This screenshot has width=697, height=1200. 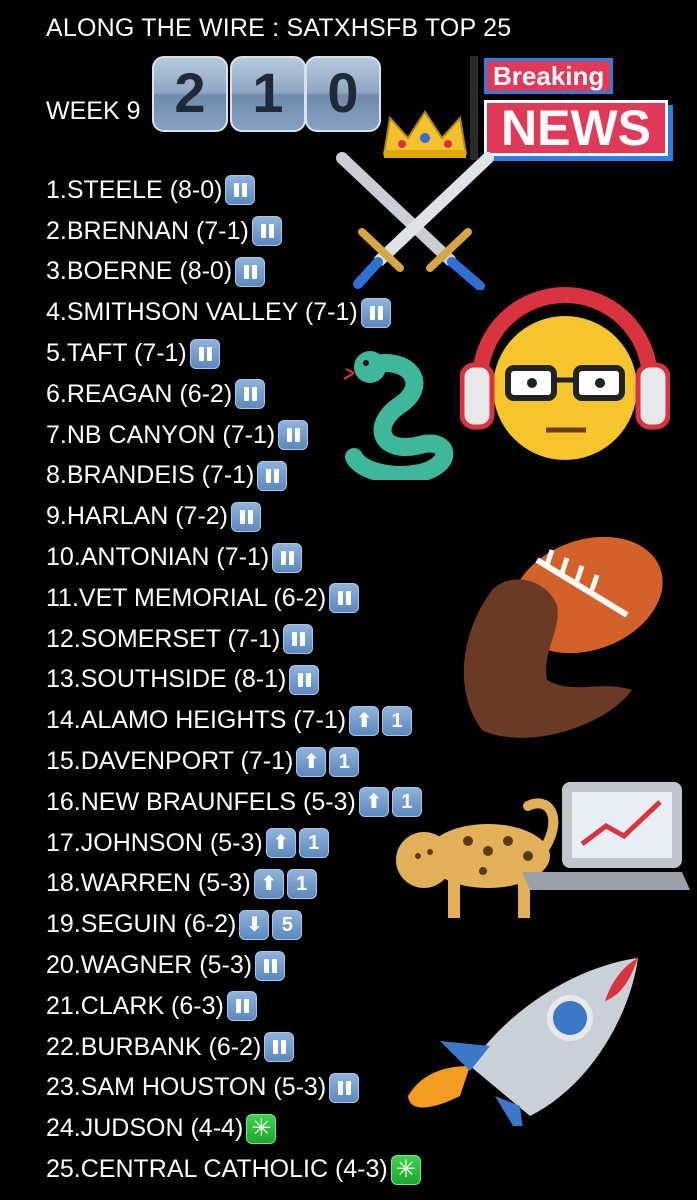 I want to click on ranking-row: 11.VET MEMORIAL (6-2), so click(x=234, y=598).